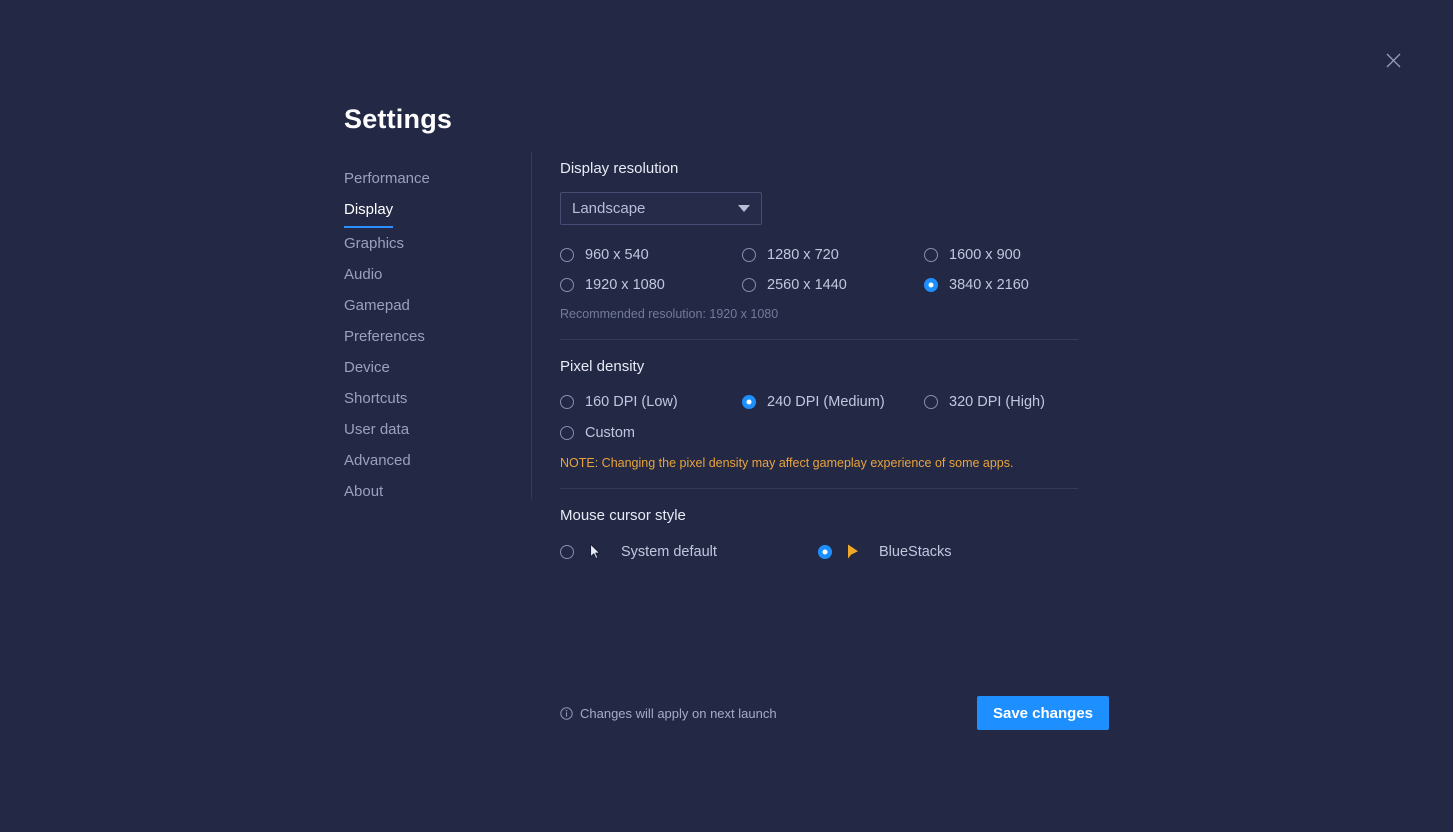  I want to click on cursor-option-system-default: System default, so click(689, 551).